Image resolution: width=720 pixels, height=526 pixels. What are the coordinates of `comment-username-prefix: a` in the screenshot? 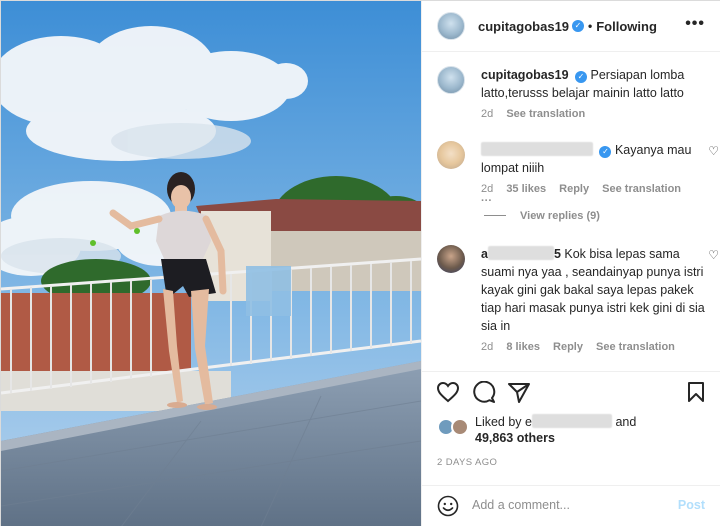 It's located at (484, 254).